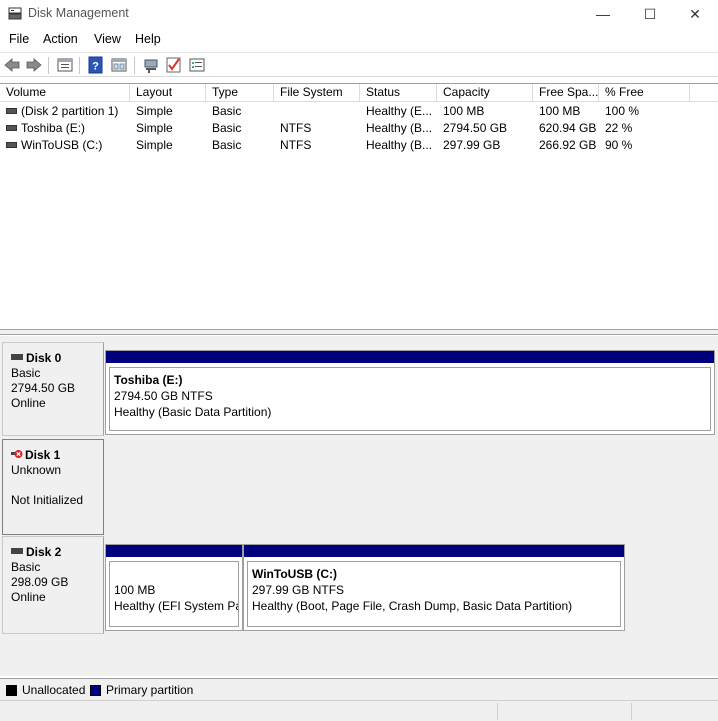 Image resolution: width=718 pixels, height=721 pixels. I want to click on legend-swatch-unallocated, so click(11, 690).